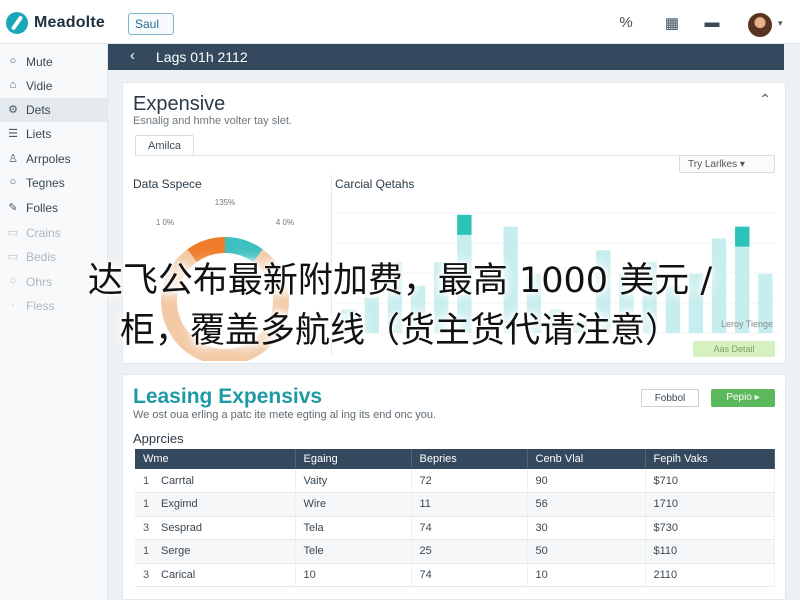 The image size is (800, 600). What do you see at coordinates (712, 22) in the screenshot?
I see `card-icon: ▬` at bounding box center [712, 22].